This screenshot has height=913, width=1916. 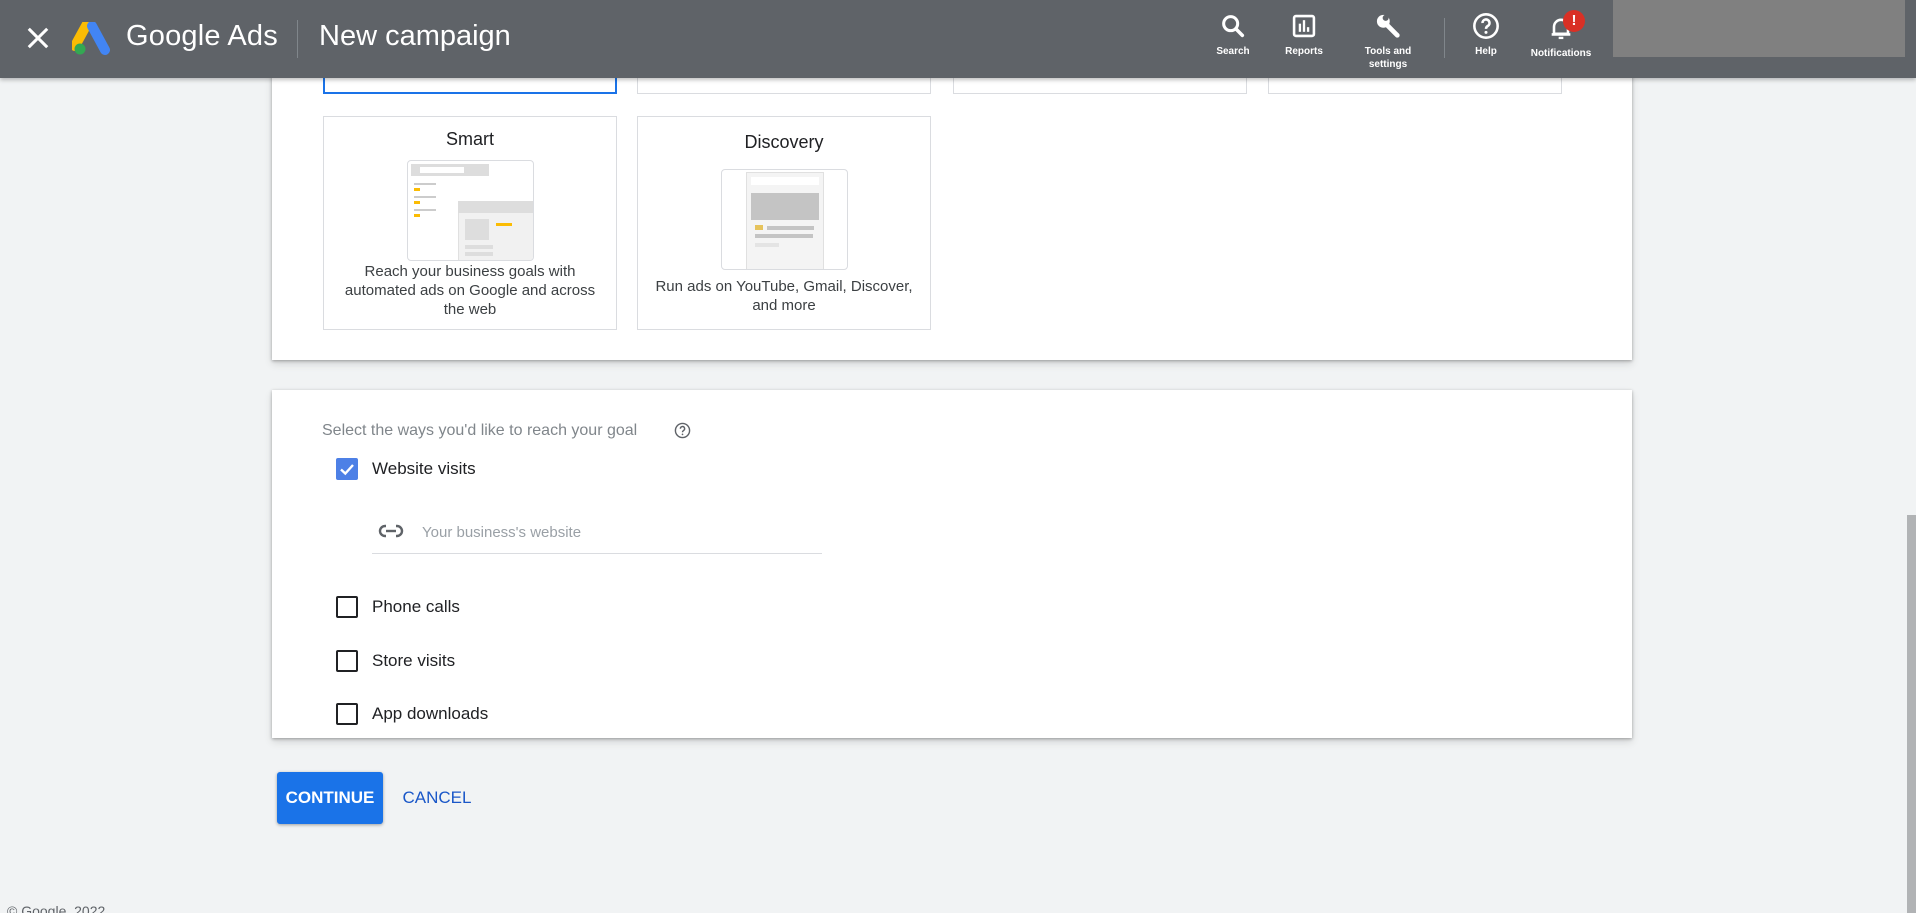 What do you see at coordinates (437, 798) in the screenshot?
I see `cancel-button: CANCEL` at bounding box center [437, 798].